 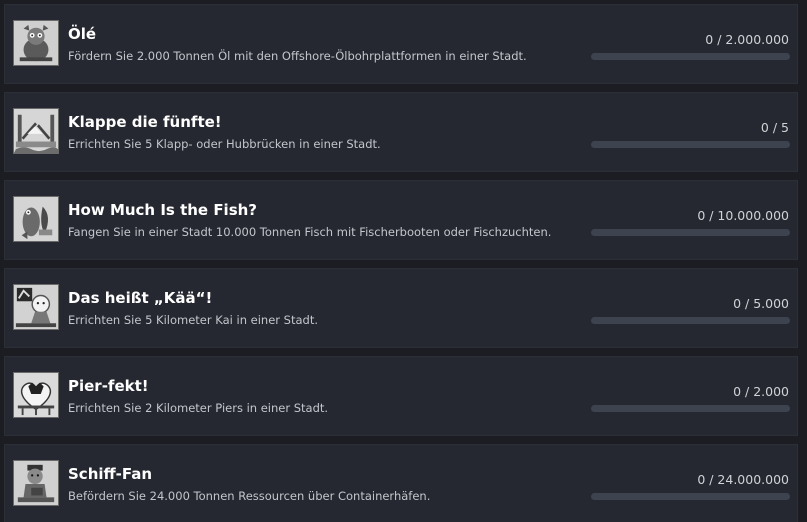 I want to click on achievement-title: Schiff-Fan, so click(x=110, y=474).